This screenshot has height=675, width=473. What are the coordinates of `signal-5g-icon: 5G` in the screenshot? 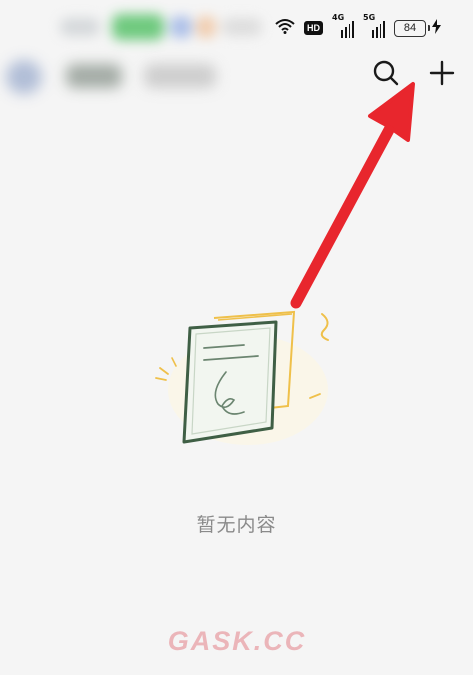 It's located at (374, 26).